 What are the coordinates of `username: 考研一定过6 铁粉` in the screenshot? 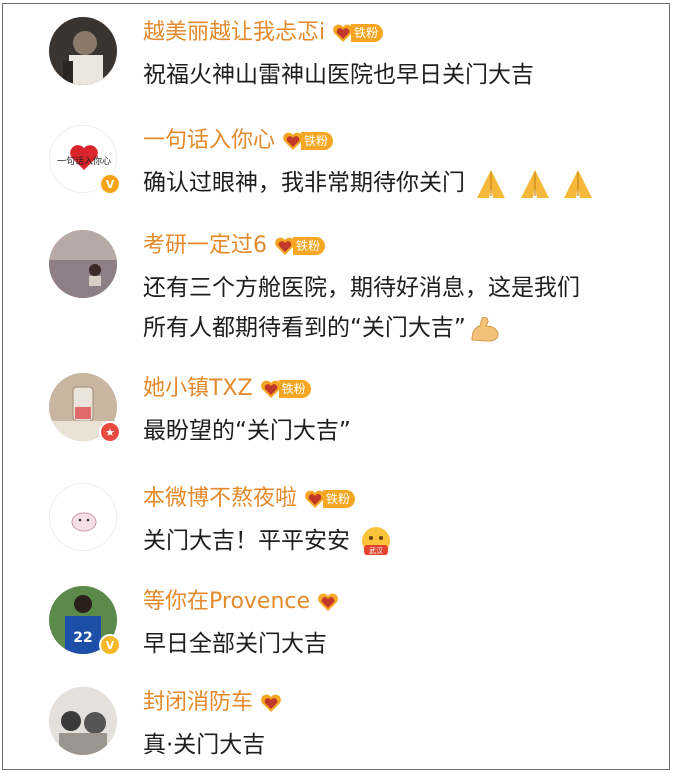 It's located at (234, 246).